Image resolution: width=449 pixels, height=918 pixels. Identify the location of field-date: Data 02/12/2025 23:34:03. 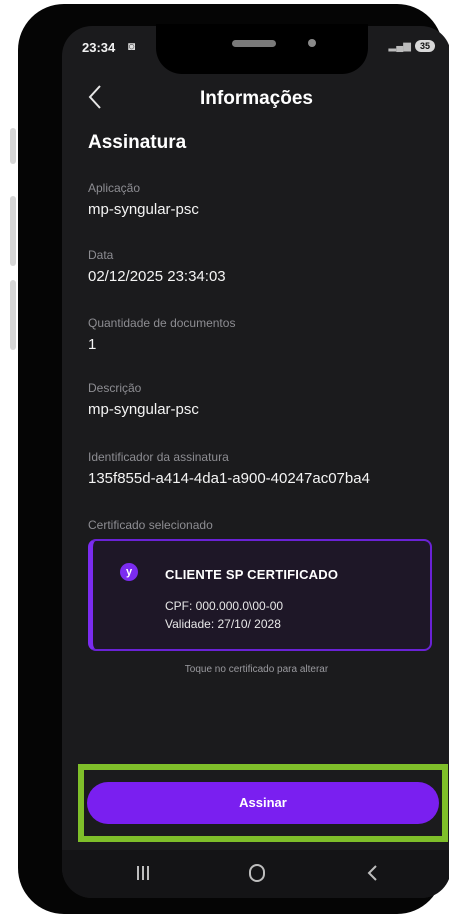
(157, 266).